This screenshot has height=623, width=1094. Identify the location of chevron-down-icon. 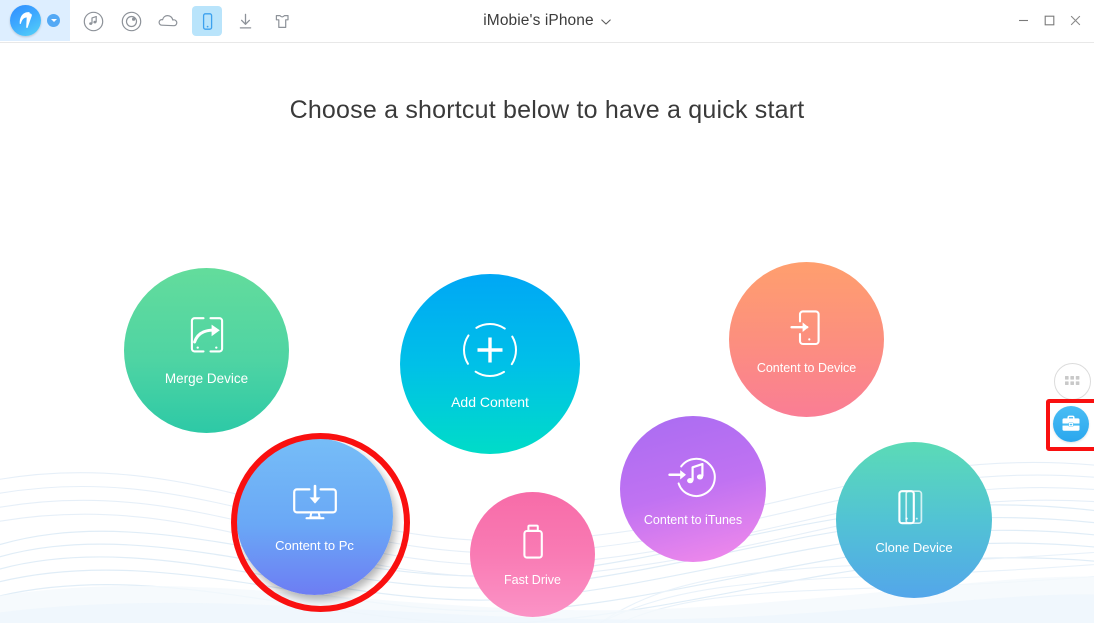
(605, 21).